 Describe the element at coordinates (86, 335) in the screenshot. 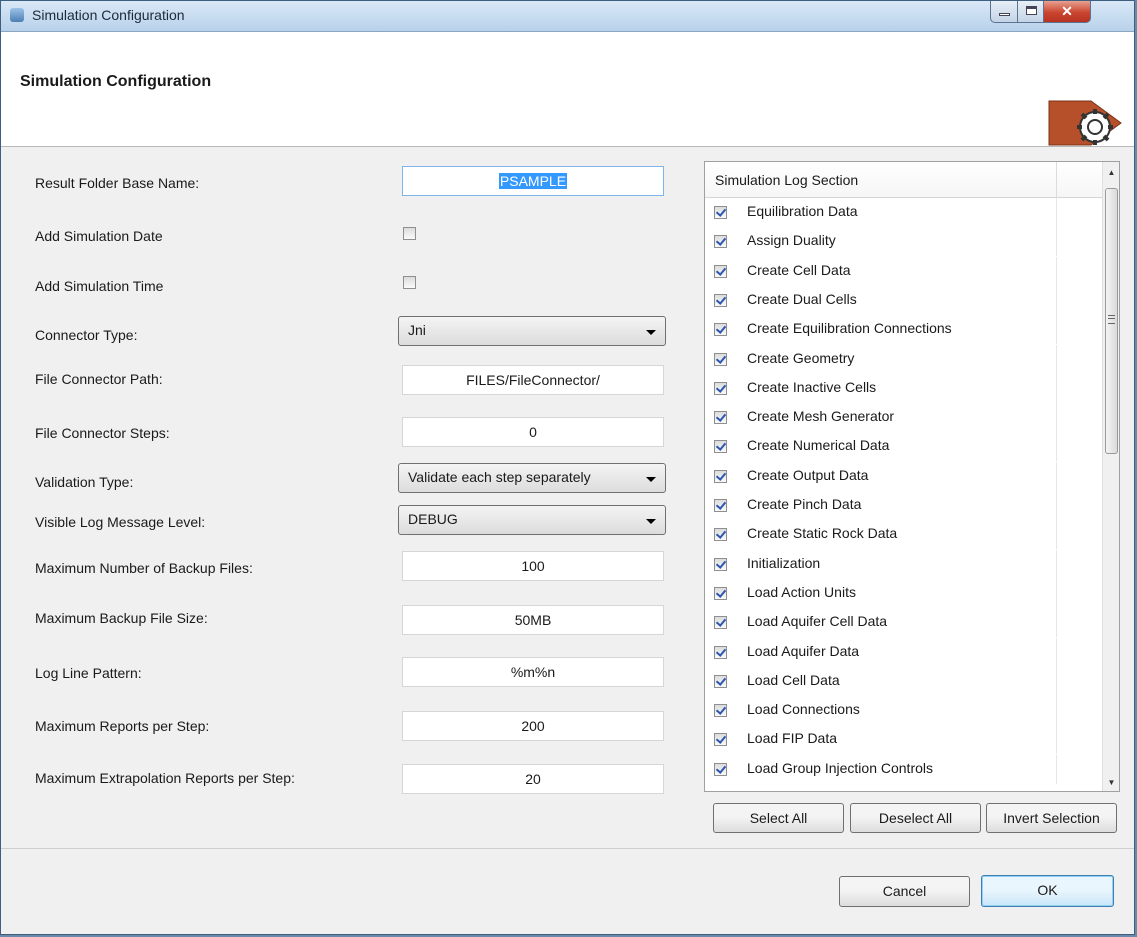

I see `connector-type-label: Connector Type:` at that location.